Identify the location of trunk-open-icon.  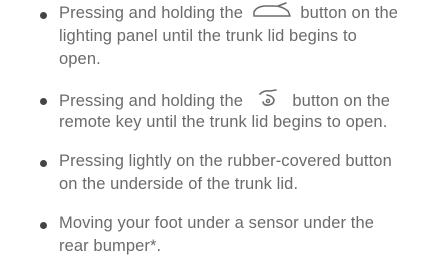
(272, 13).